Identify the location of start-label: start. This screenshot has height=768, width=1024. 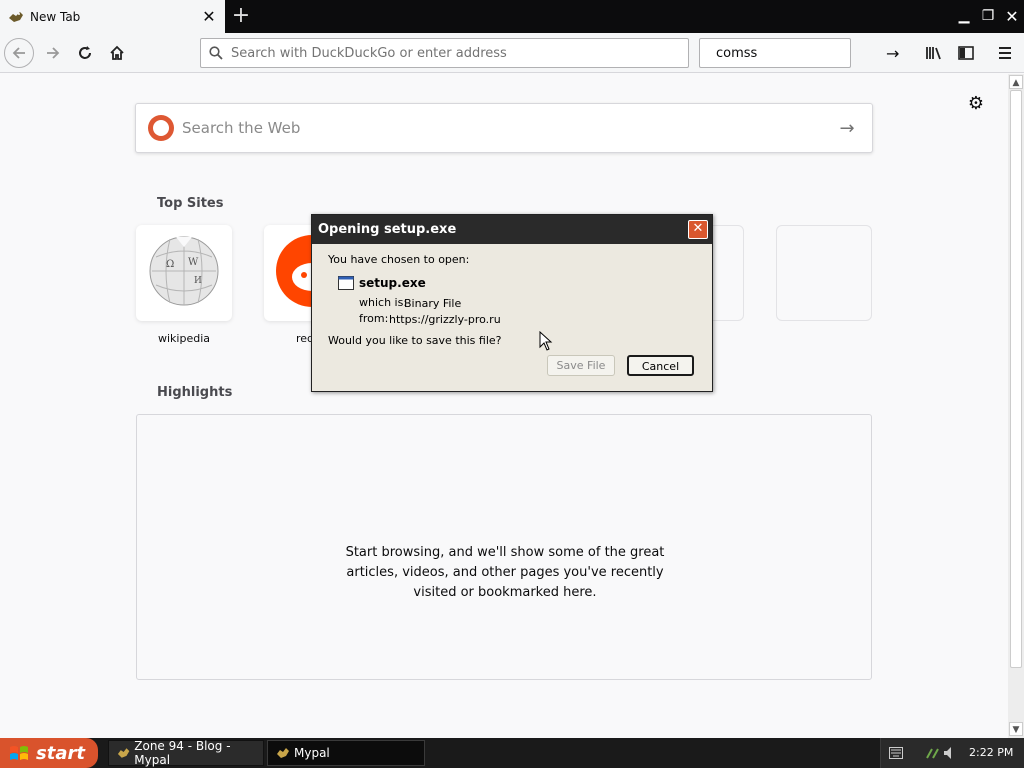
(60, 753).